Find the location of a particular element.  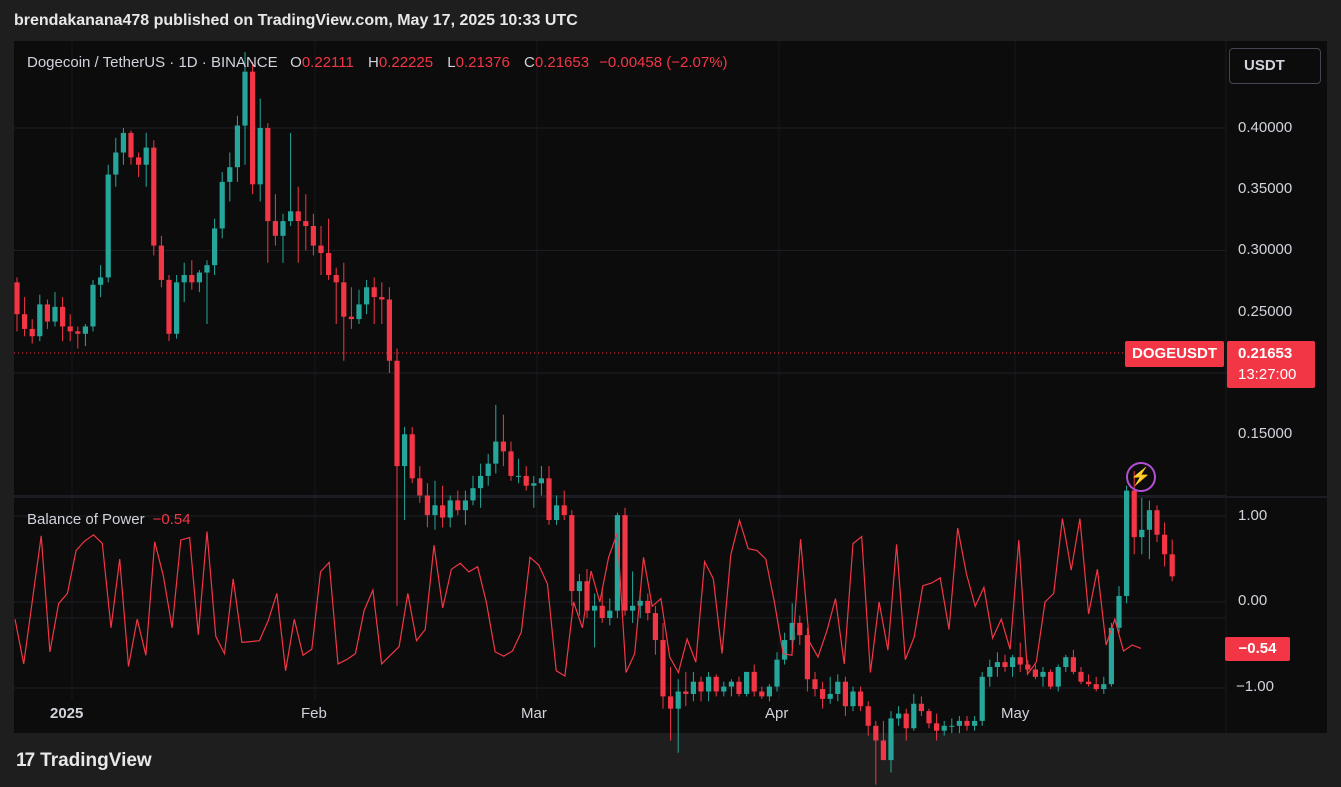

time-label-apr: Apr is located at coordinates (777, 713).